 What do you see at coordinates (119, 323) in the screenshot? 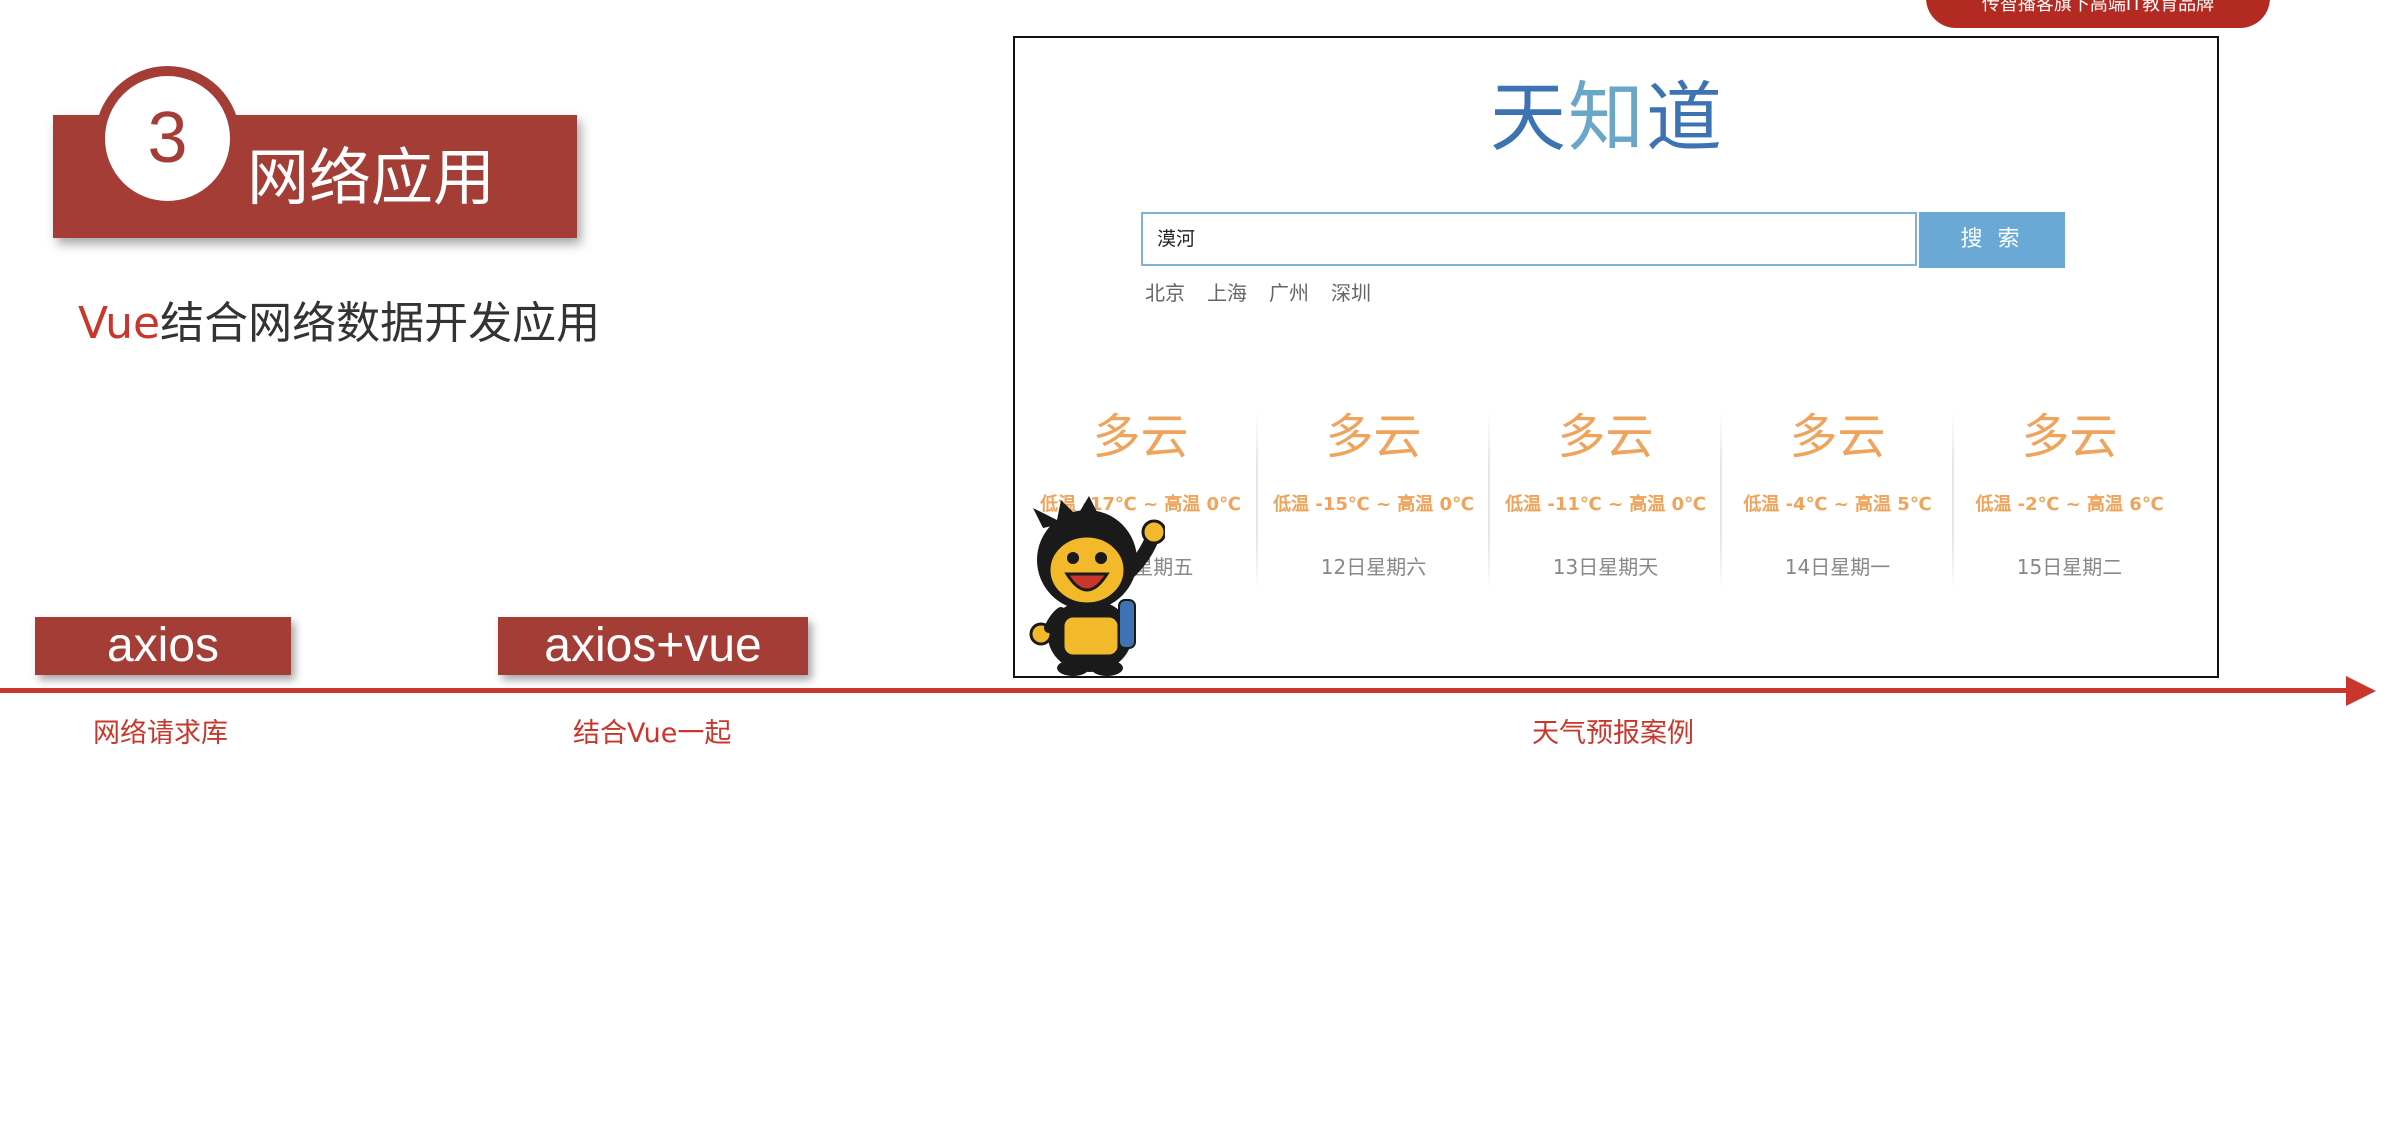
I see `subtitle-highlight: Vue` at bounding box center [119, 323].